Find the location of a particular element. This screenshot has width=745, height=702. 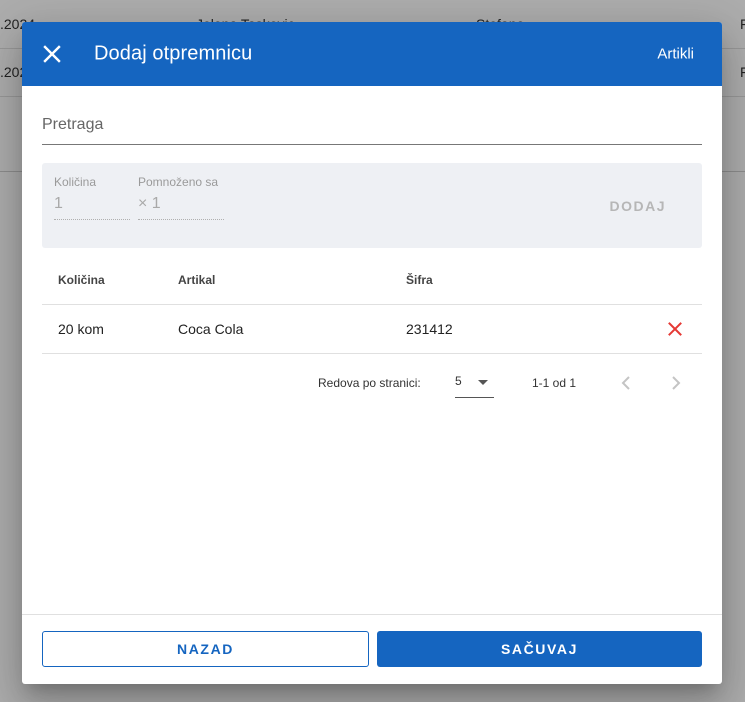

quantity-field: Količina 1 is located at coordinates (92, 197).